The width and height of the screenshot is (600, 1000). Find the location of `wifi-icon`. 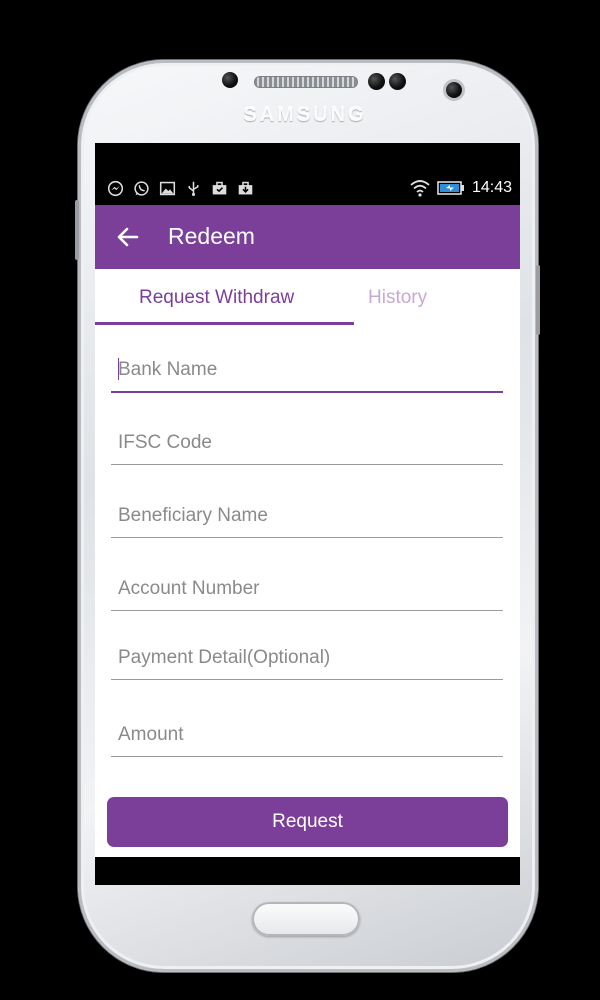

wifi-icon is located at coordinates (420, 188).